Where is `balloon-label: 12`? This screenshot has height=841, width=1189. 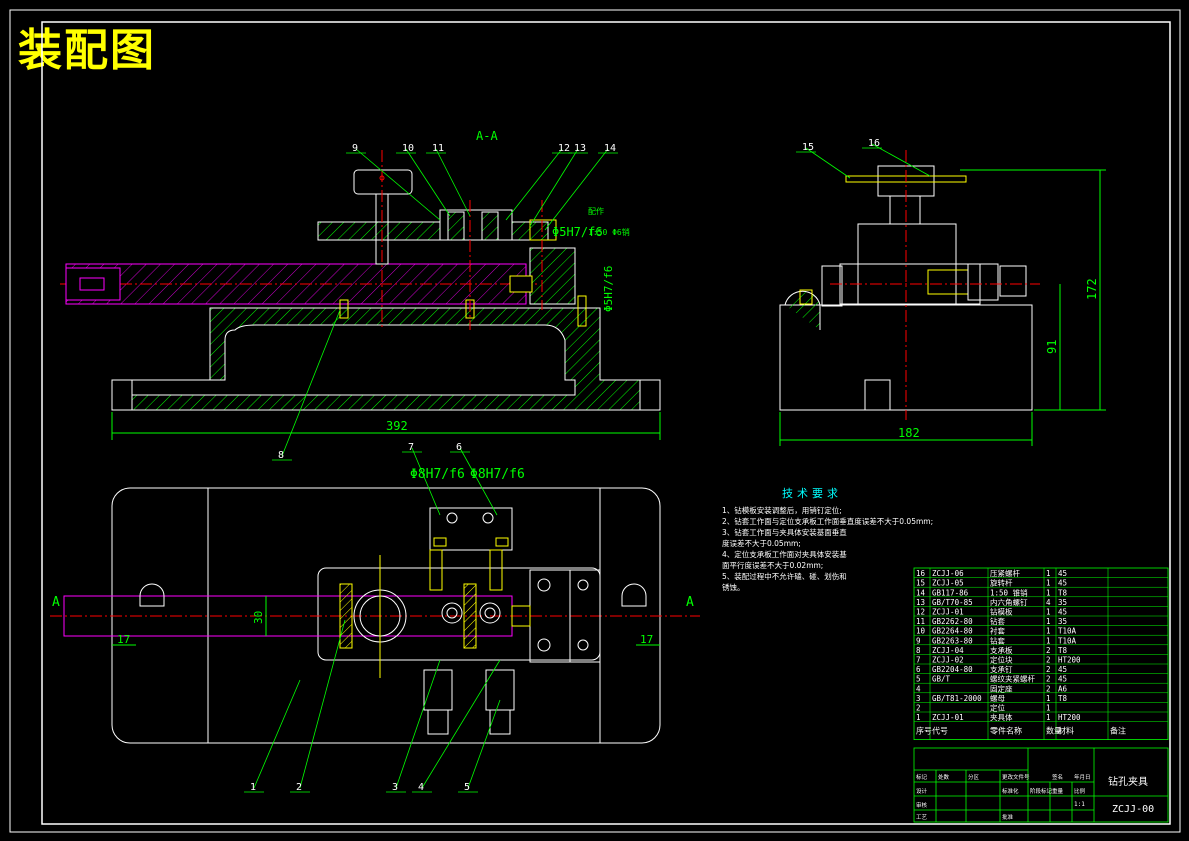
balloon-label: 12 is located at coordinates (564, 148).